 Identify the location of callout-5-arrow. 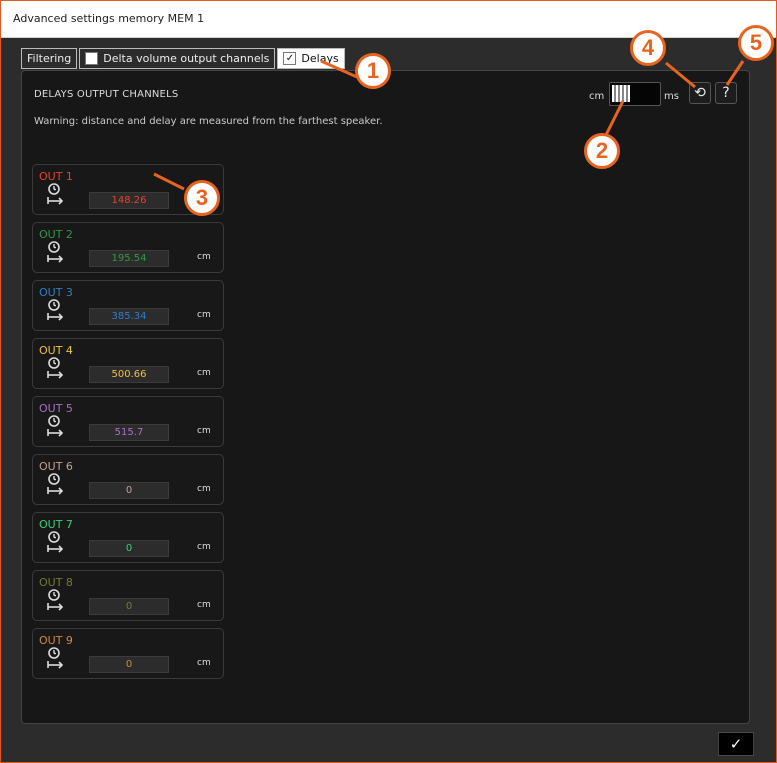
(735, 73).